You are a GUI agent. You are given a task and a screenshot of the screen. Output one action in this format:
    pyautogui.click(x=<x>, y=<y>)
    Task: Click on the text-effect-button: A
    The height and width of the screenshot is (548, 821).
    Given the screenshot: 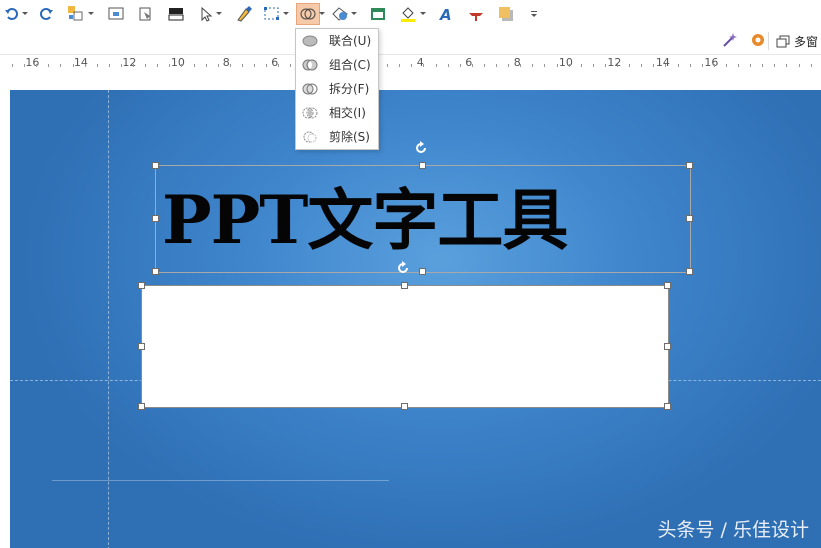 What is the action you would take?
    pyautogui.click(x=446, y=14)
    